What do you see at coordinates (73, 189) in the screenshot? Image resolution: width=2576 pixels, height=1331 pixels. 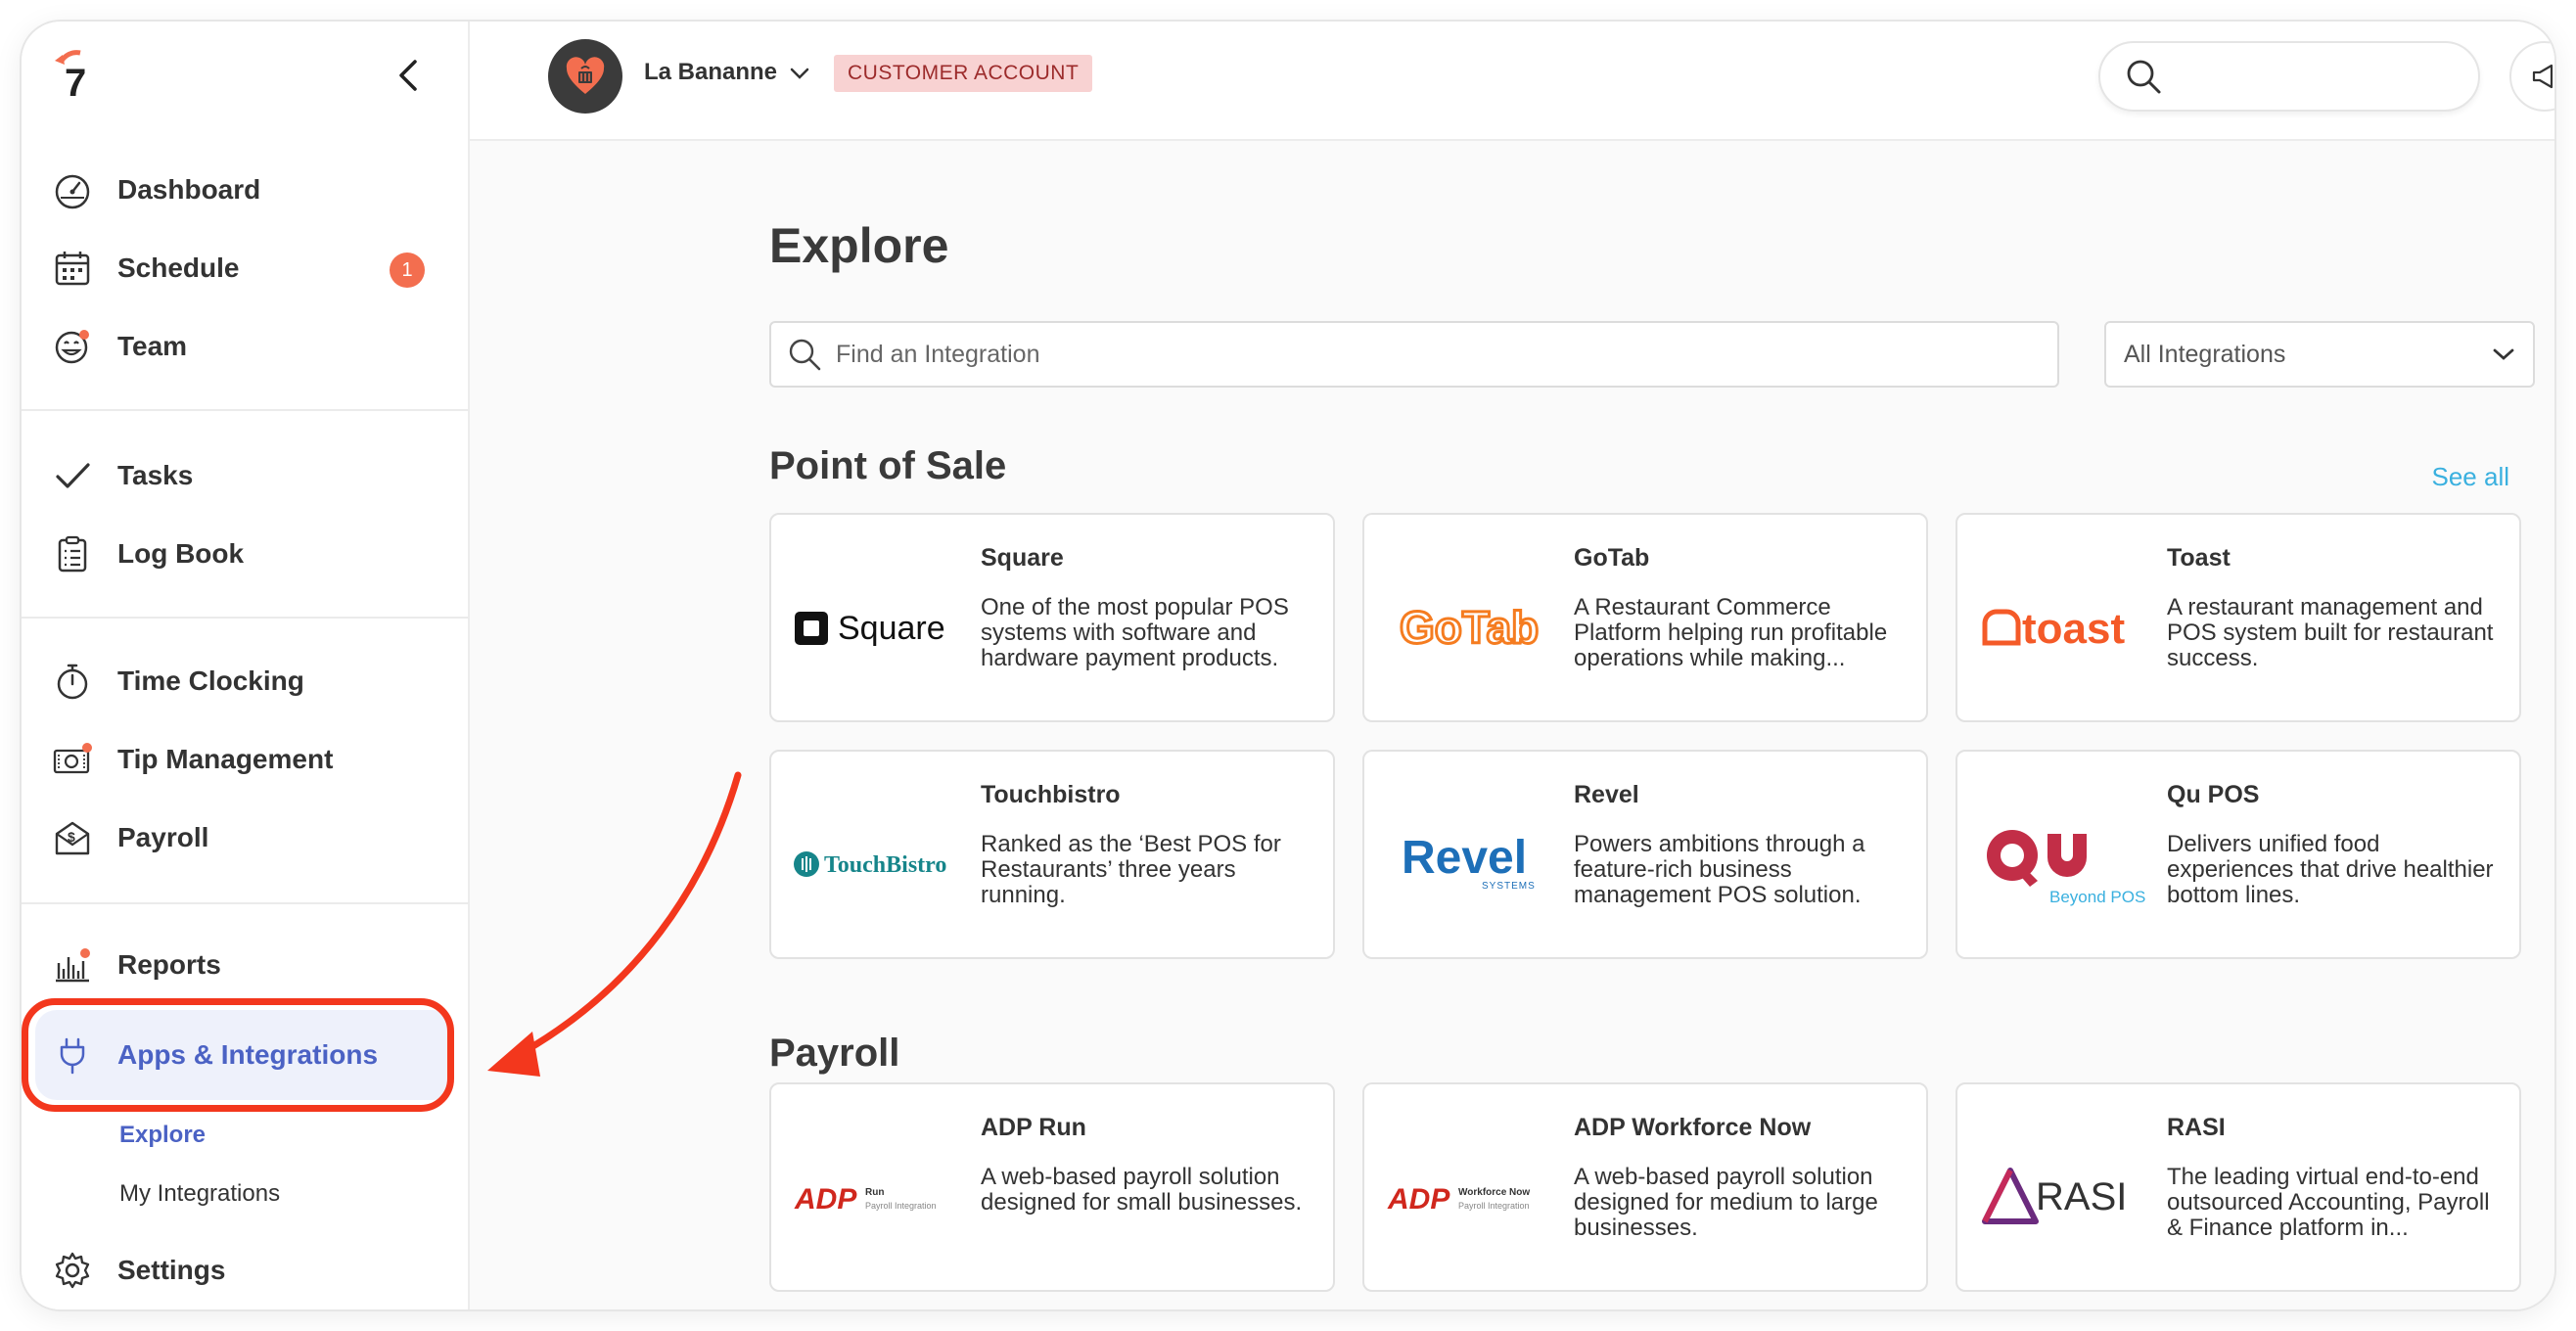 I see `dashboard-gauge-icon` at bounding box center [73, 189].